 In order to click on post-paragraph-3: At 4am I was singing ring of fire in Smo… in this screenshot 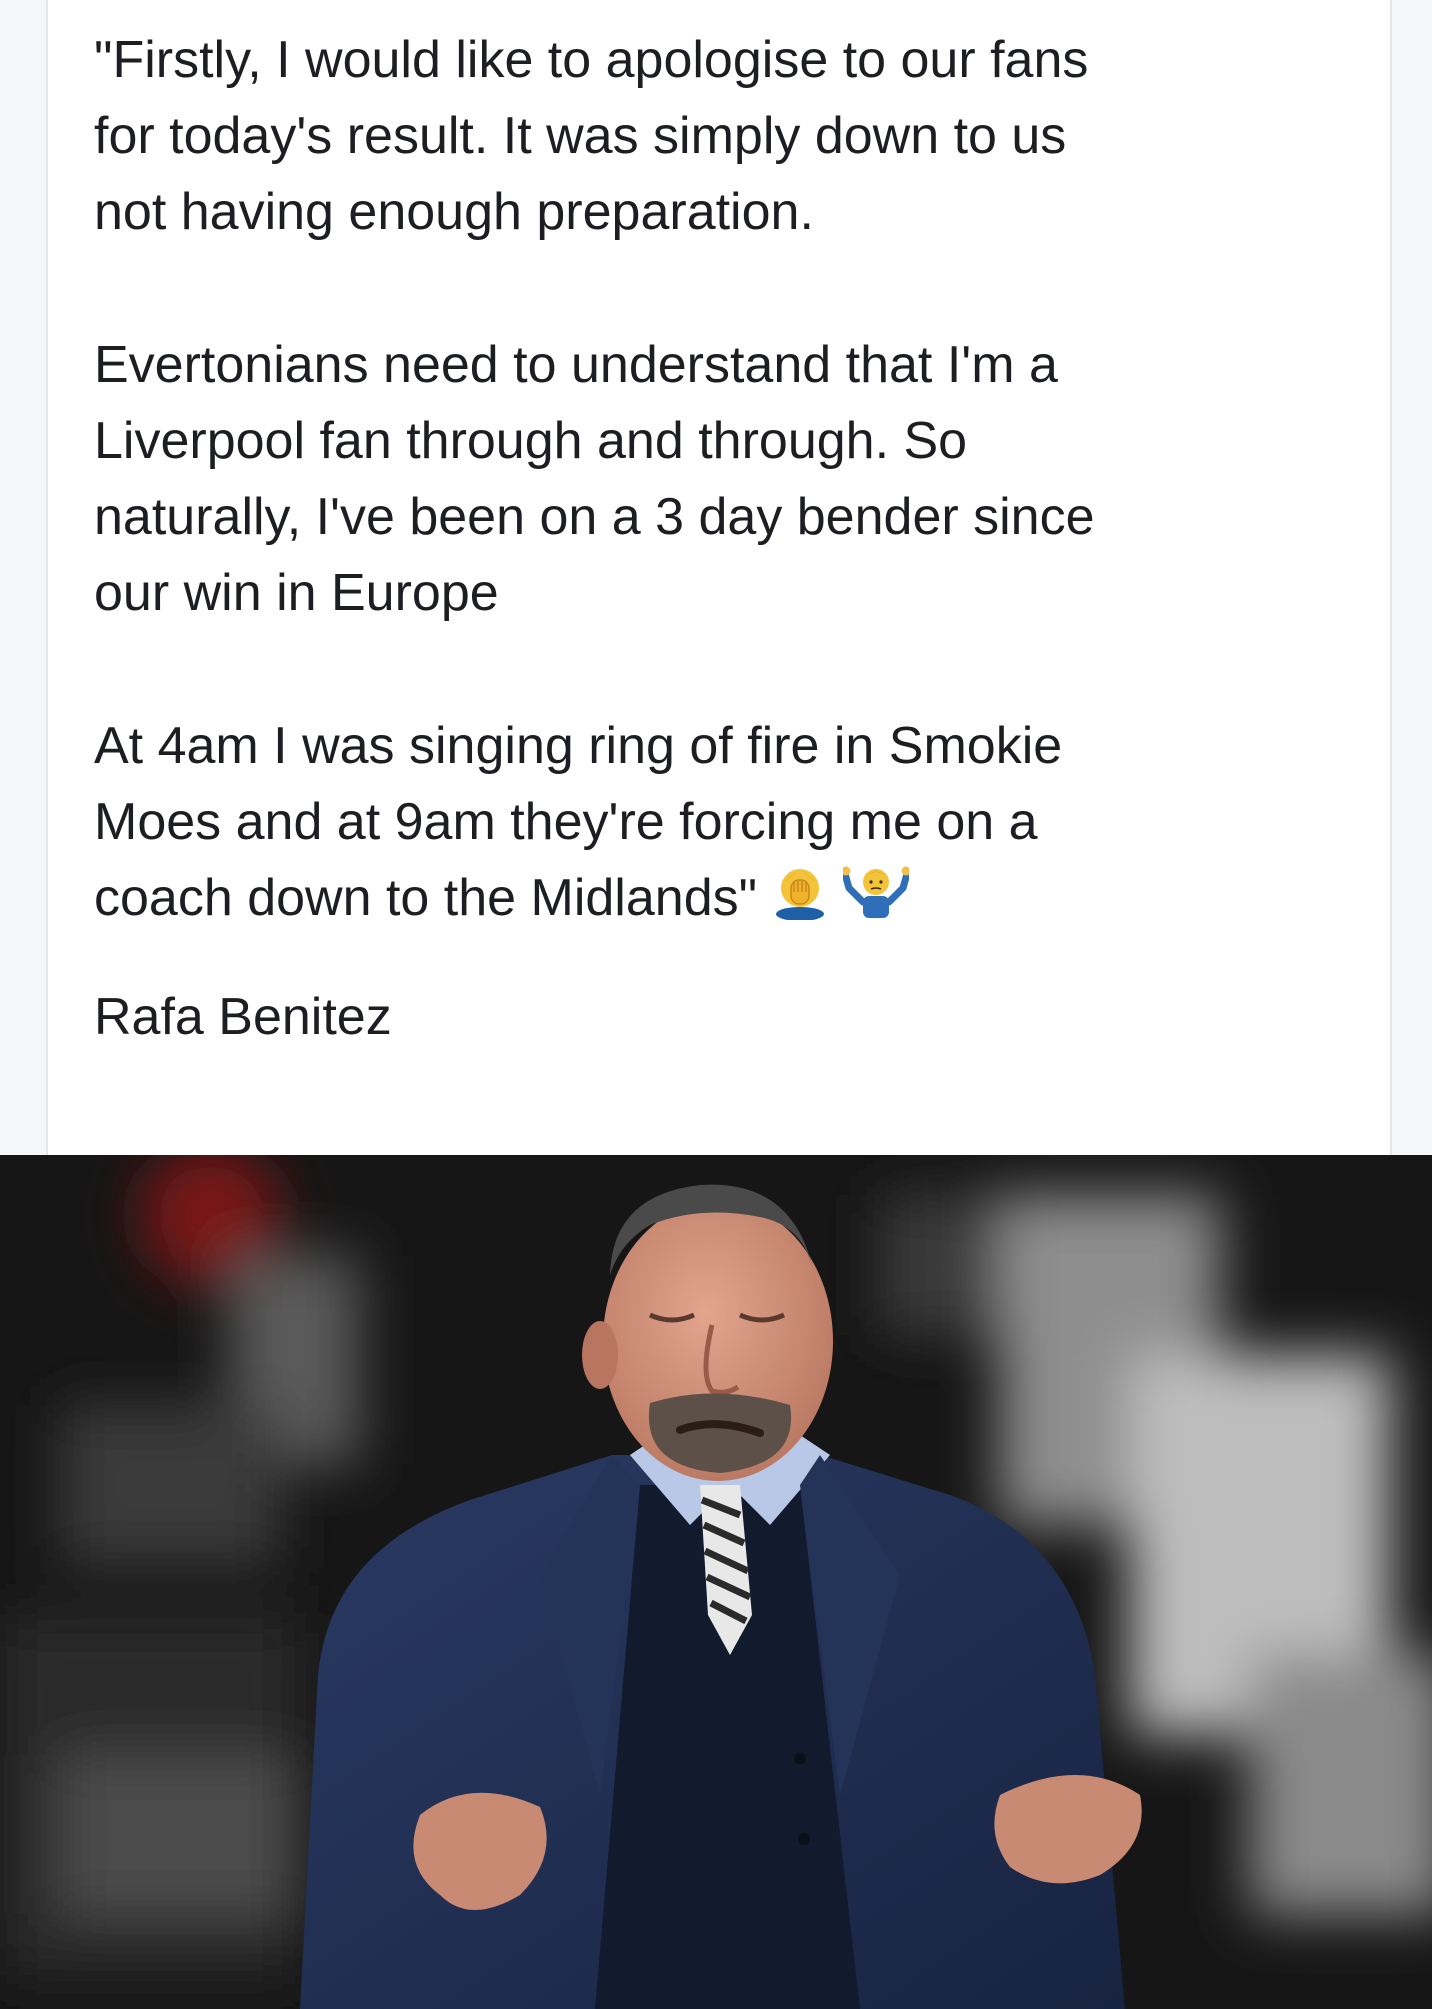, I will do `click(724, 824)`.